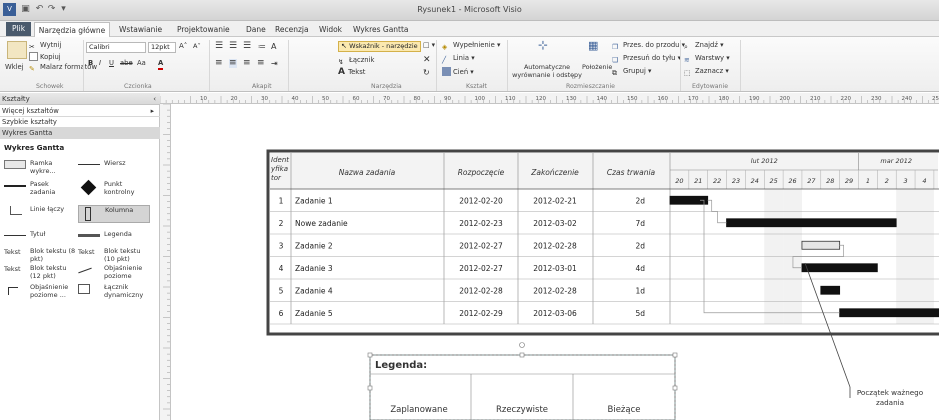 This screenshot has width=939, height=420. Describe the element at coordinates (247, 46) in the screenshot. I see `align-bottom-icon: ☰` at that location.